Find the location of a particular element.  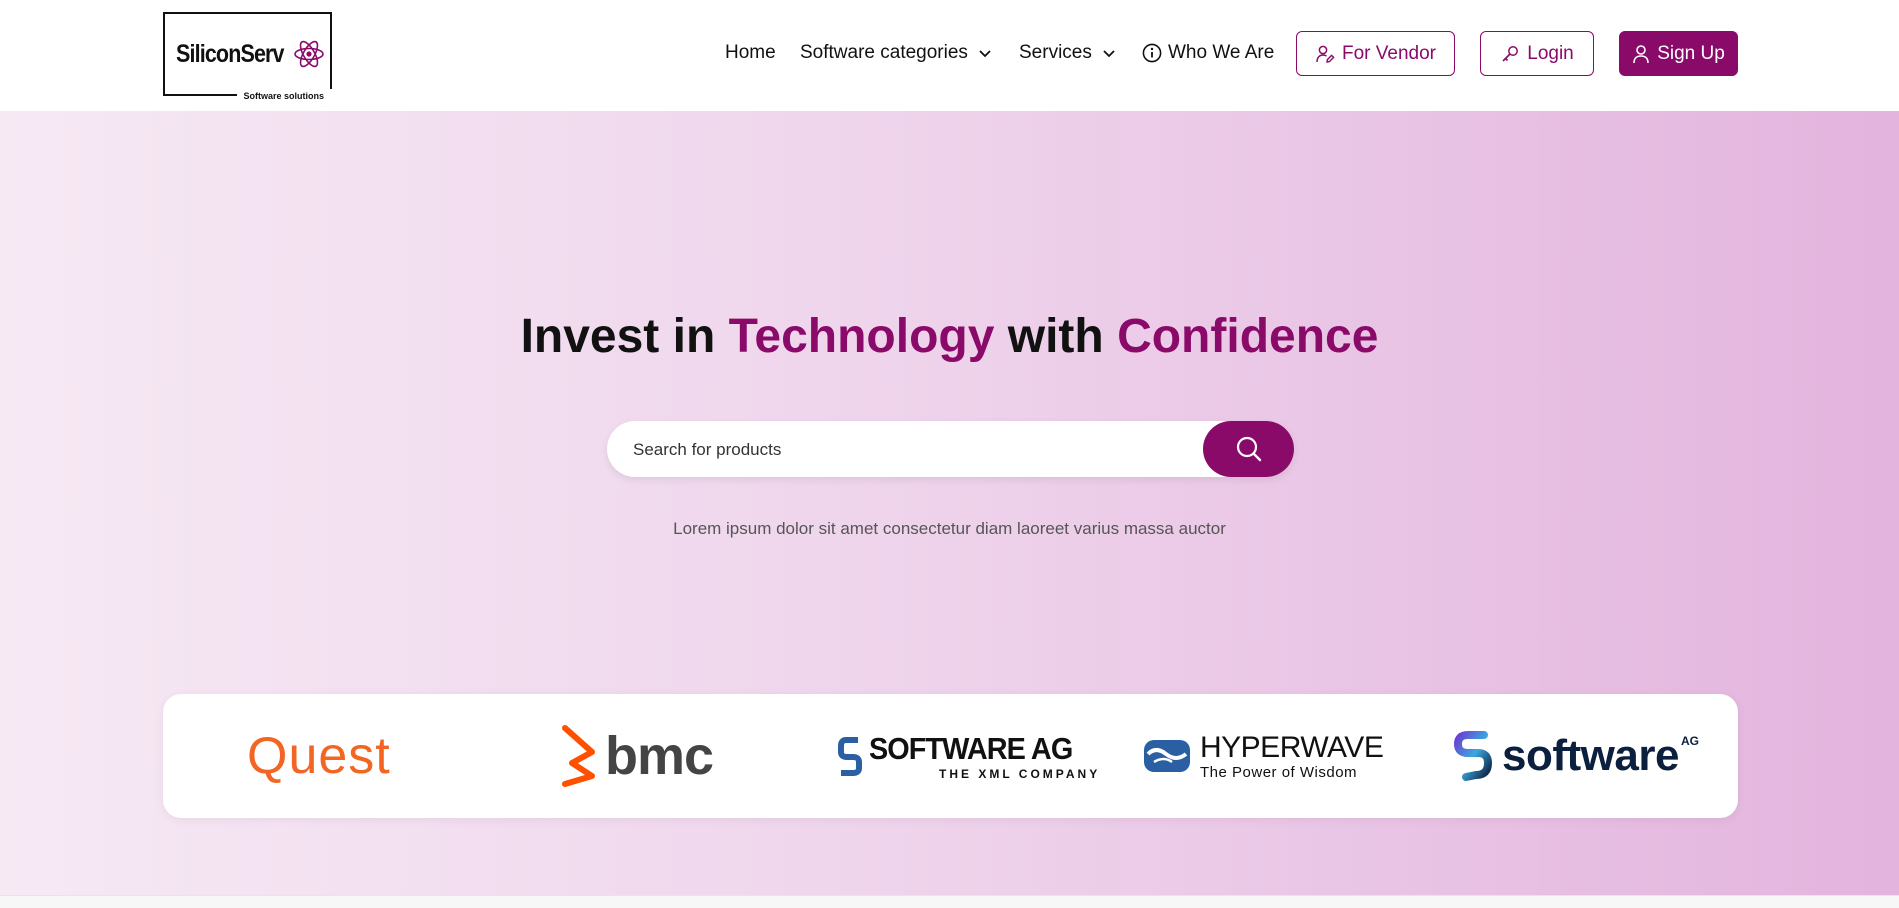

search-button is located at coordinates (1248, 449).